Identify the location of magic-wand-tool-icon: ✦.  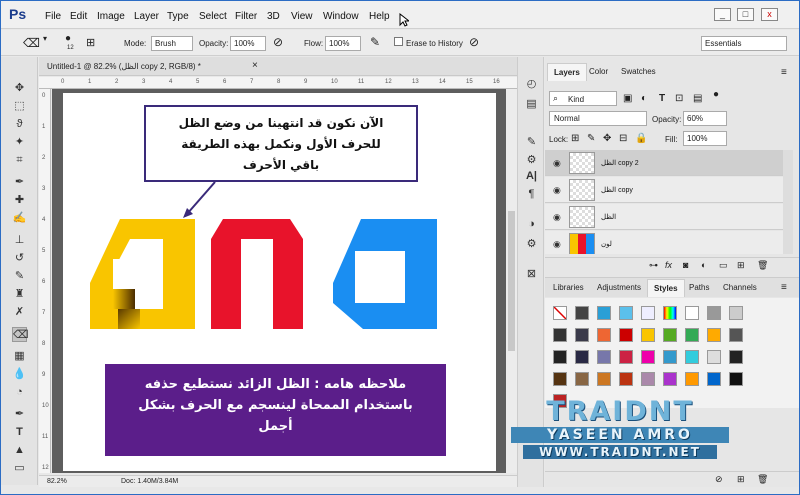
(19, 142).